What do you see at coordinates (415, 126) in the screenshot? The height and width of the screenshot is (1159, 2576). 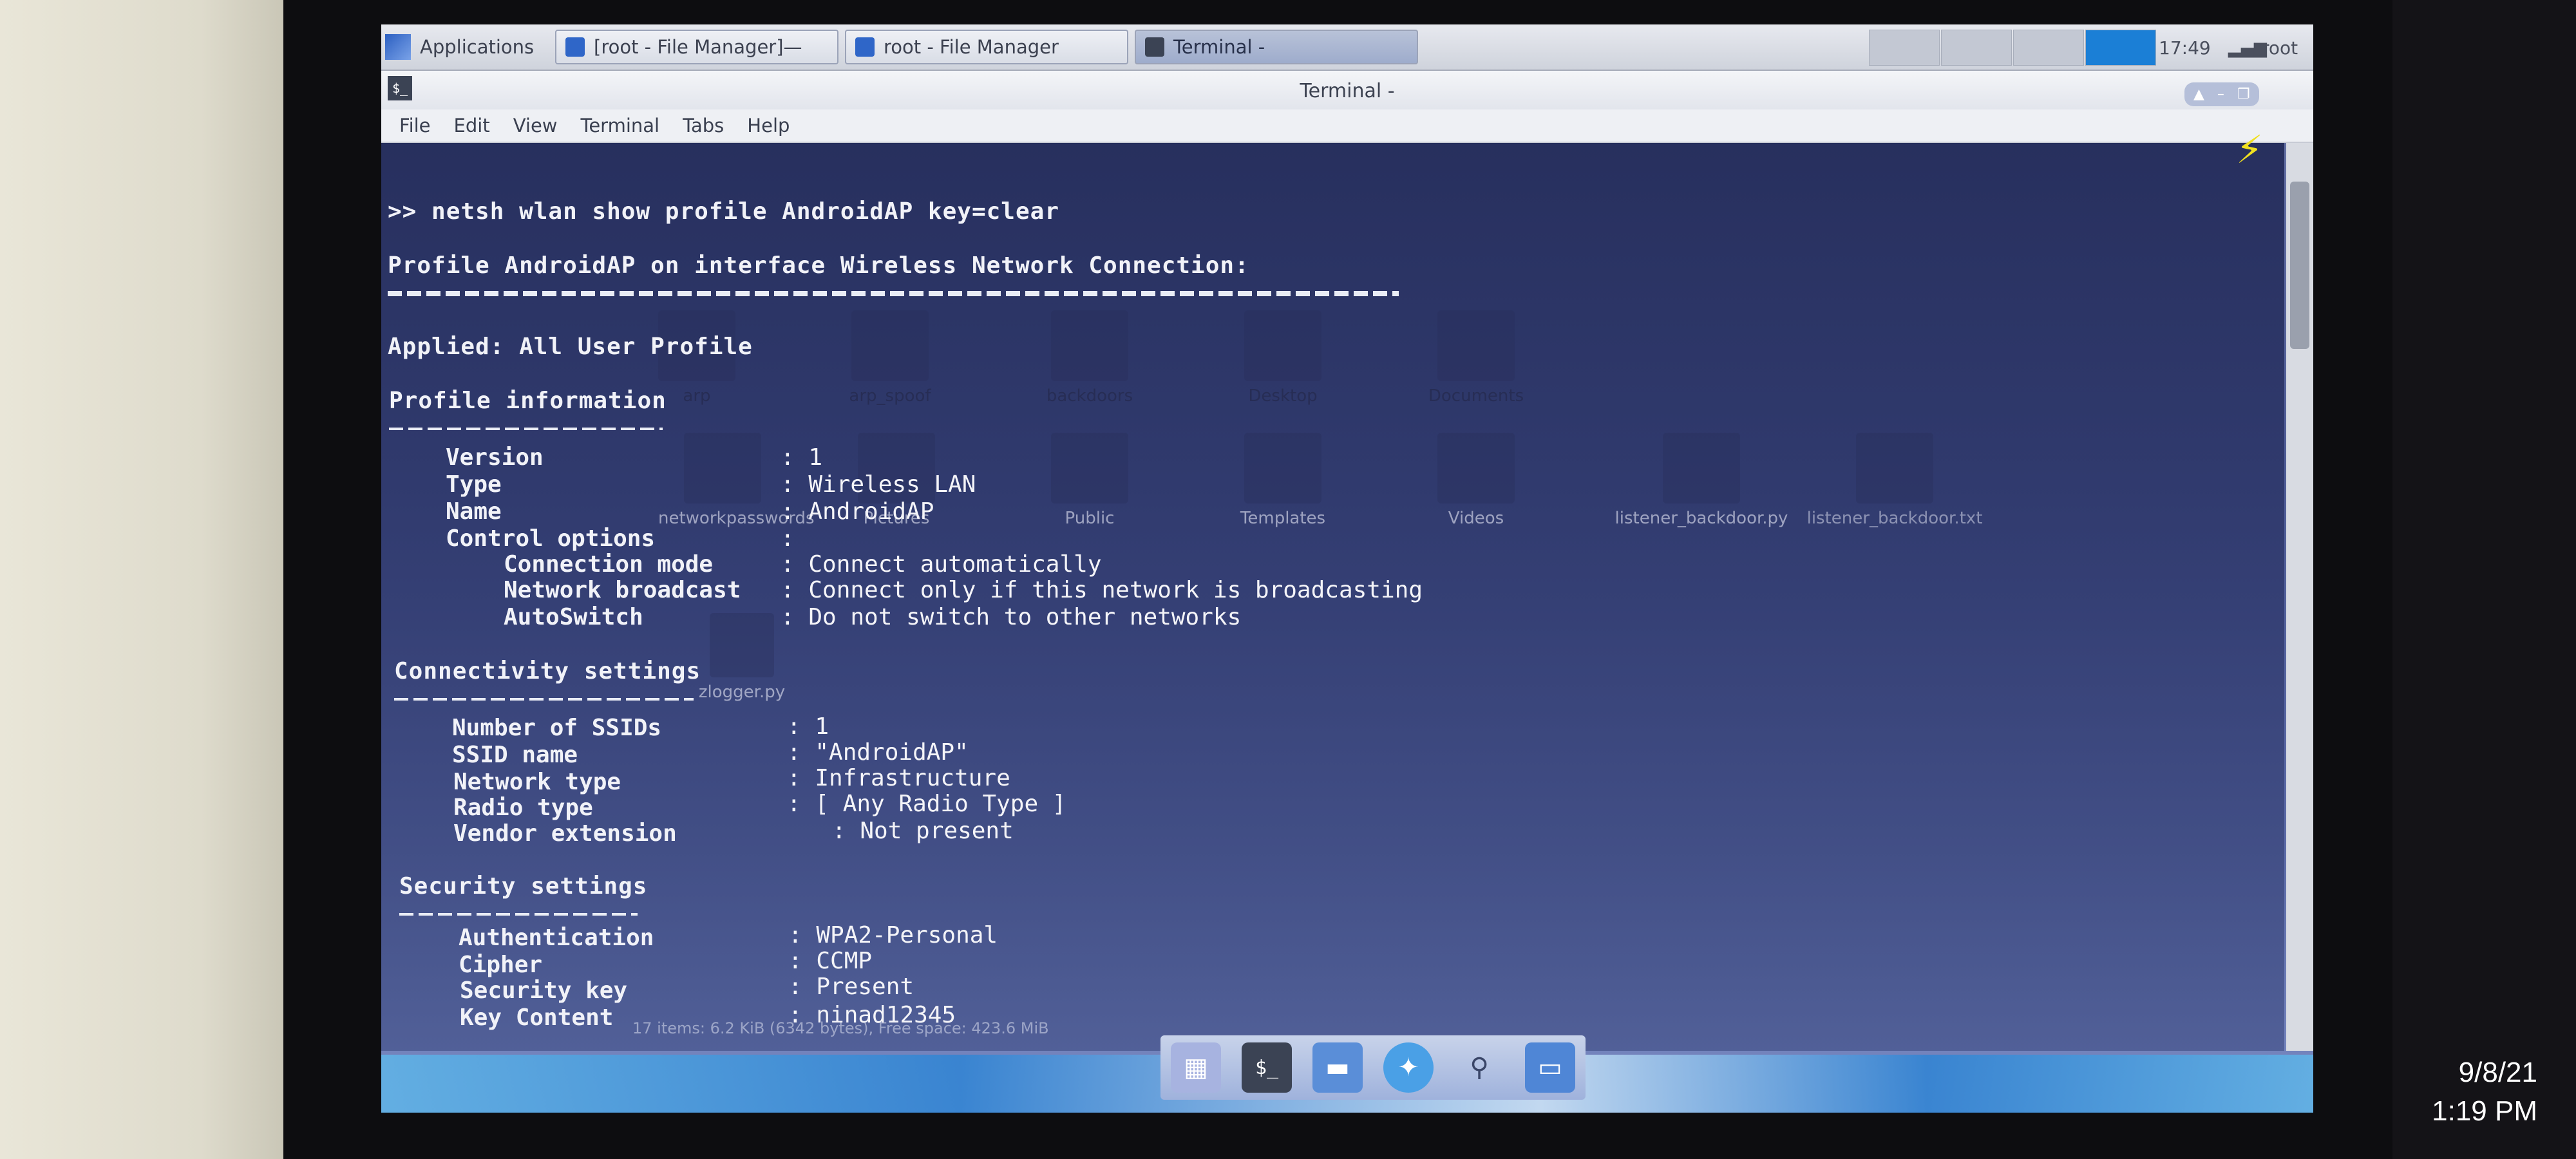 I see `menu-file: File` at bounding box center [415, 126].